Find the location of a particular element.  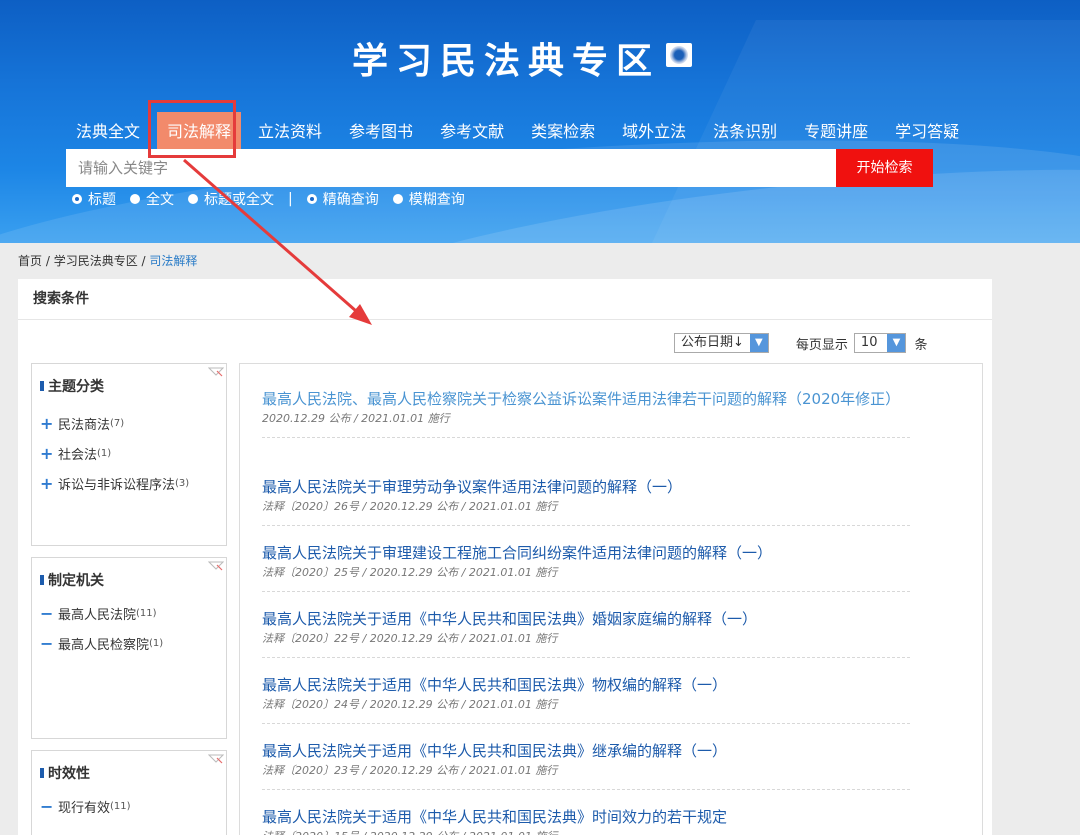

result-title-link: 最高人民法院关于适用《中华人民共和国民法典》时间效力的若干规定 is located at coordinates (586, 817).